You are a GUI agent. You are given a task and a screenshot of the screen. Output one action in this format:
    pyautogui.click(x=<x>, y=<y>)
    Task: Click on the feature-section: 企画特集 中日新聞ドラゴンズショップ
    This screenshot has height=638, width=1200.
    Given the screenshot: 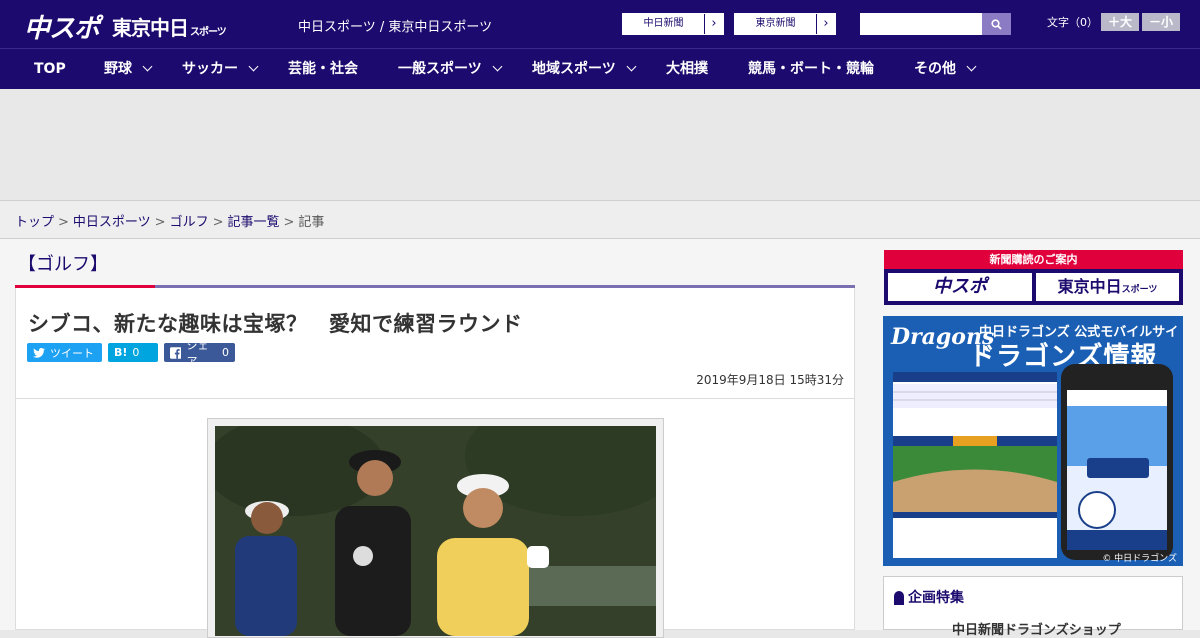 What is the action you would take?
    pyautogui.click(x=1033, y=607)
    